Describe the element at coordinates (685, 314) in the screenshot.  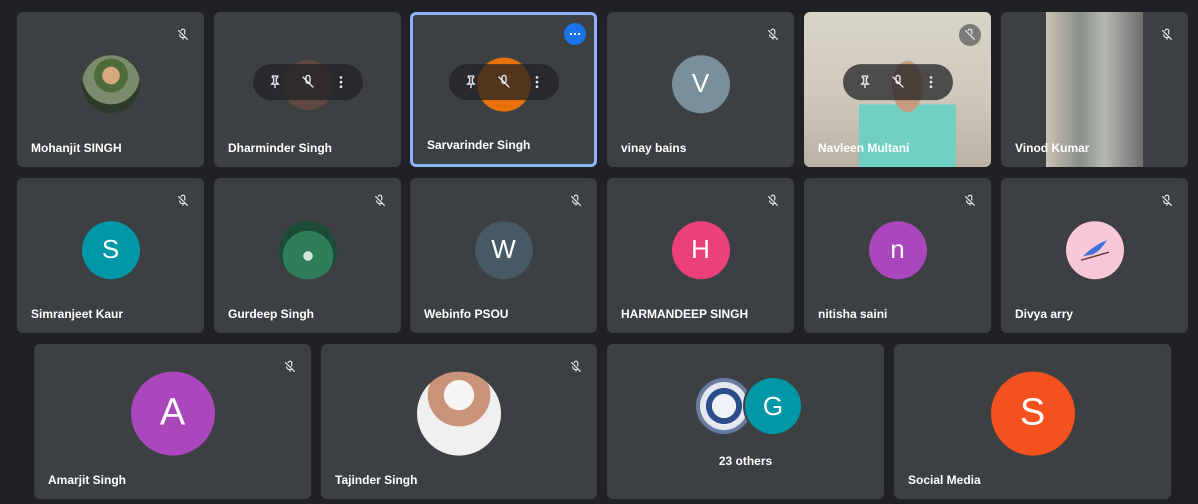
I see `participant-name: HARMANDEEP SINGH` at that location.